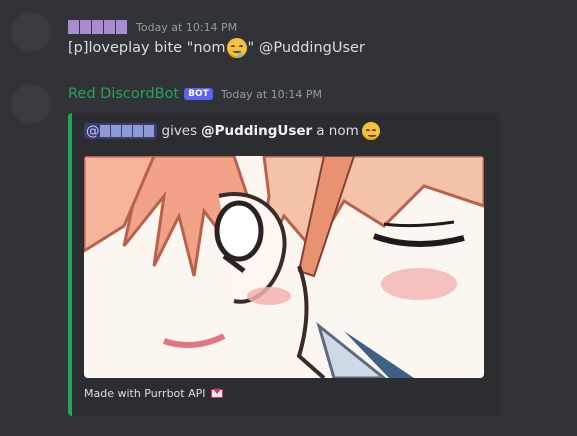 The image size is (577, 436). Describe the element at coordinates (31, 104) in the screenshot. I see `bot-avatar` at that location.